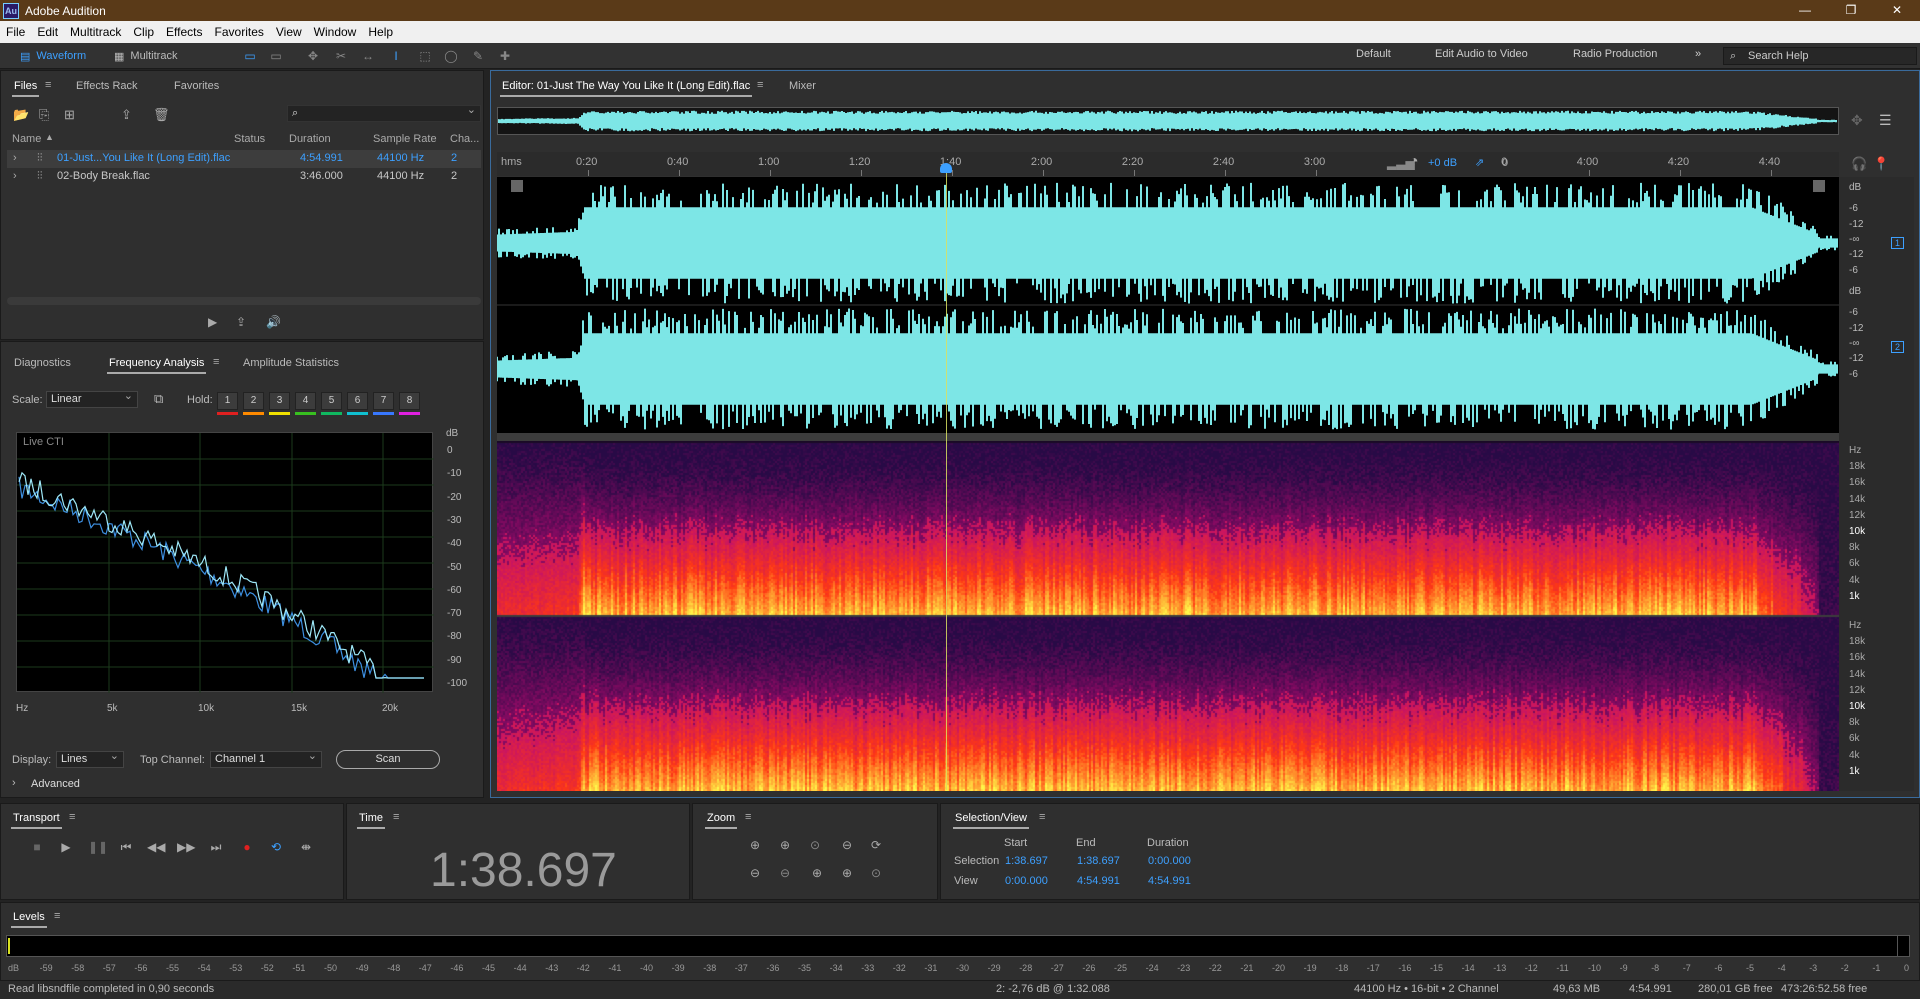 The height and width of the screenshot is (999, 1920). What do you see at coordinates (409, 401) in the screenshot?
I see `hold-button-8: 8` at bounding box center [409, 401].